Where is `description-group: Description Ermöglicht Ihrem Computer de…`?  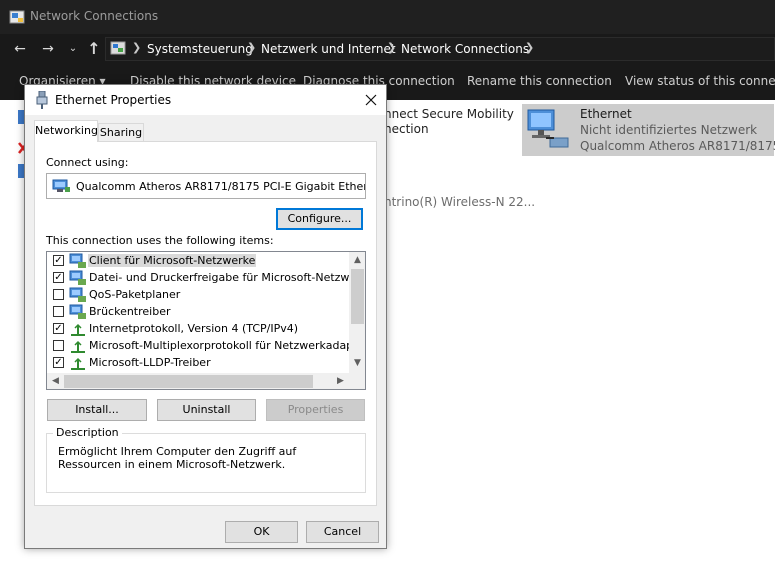
description-group: Description Ermöglicht Ihrem Computer de… is located at coordinates (206, 459).